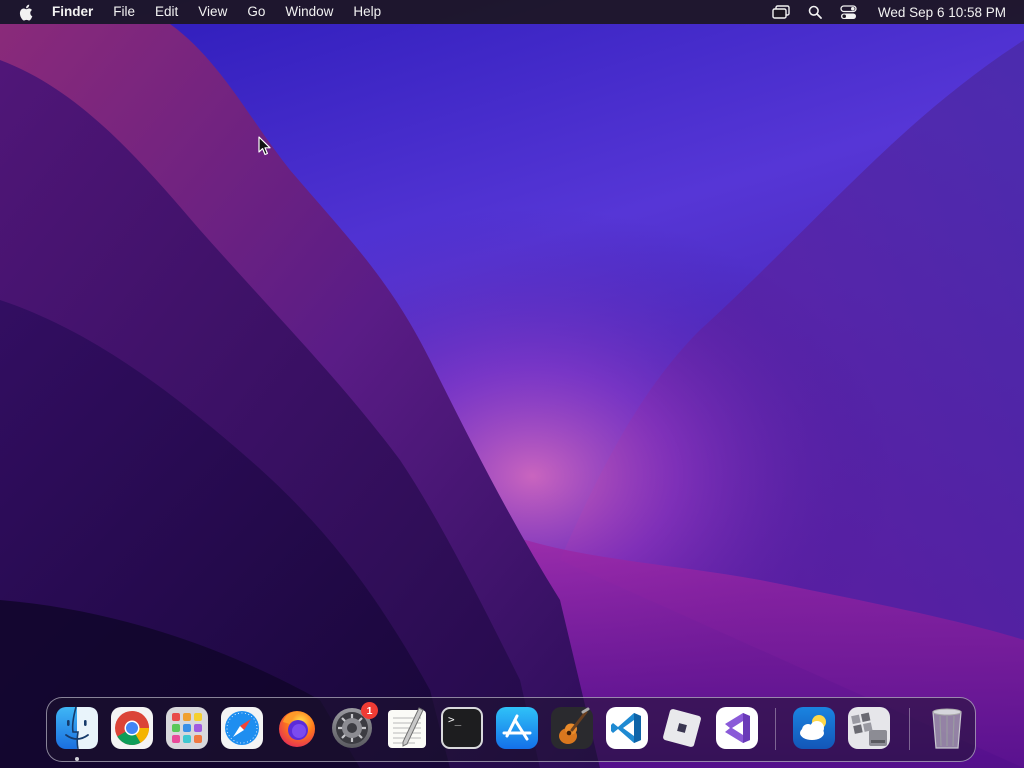  I want to click on dock-firefox, so click(297, 728).